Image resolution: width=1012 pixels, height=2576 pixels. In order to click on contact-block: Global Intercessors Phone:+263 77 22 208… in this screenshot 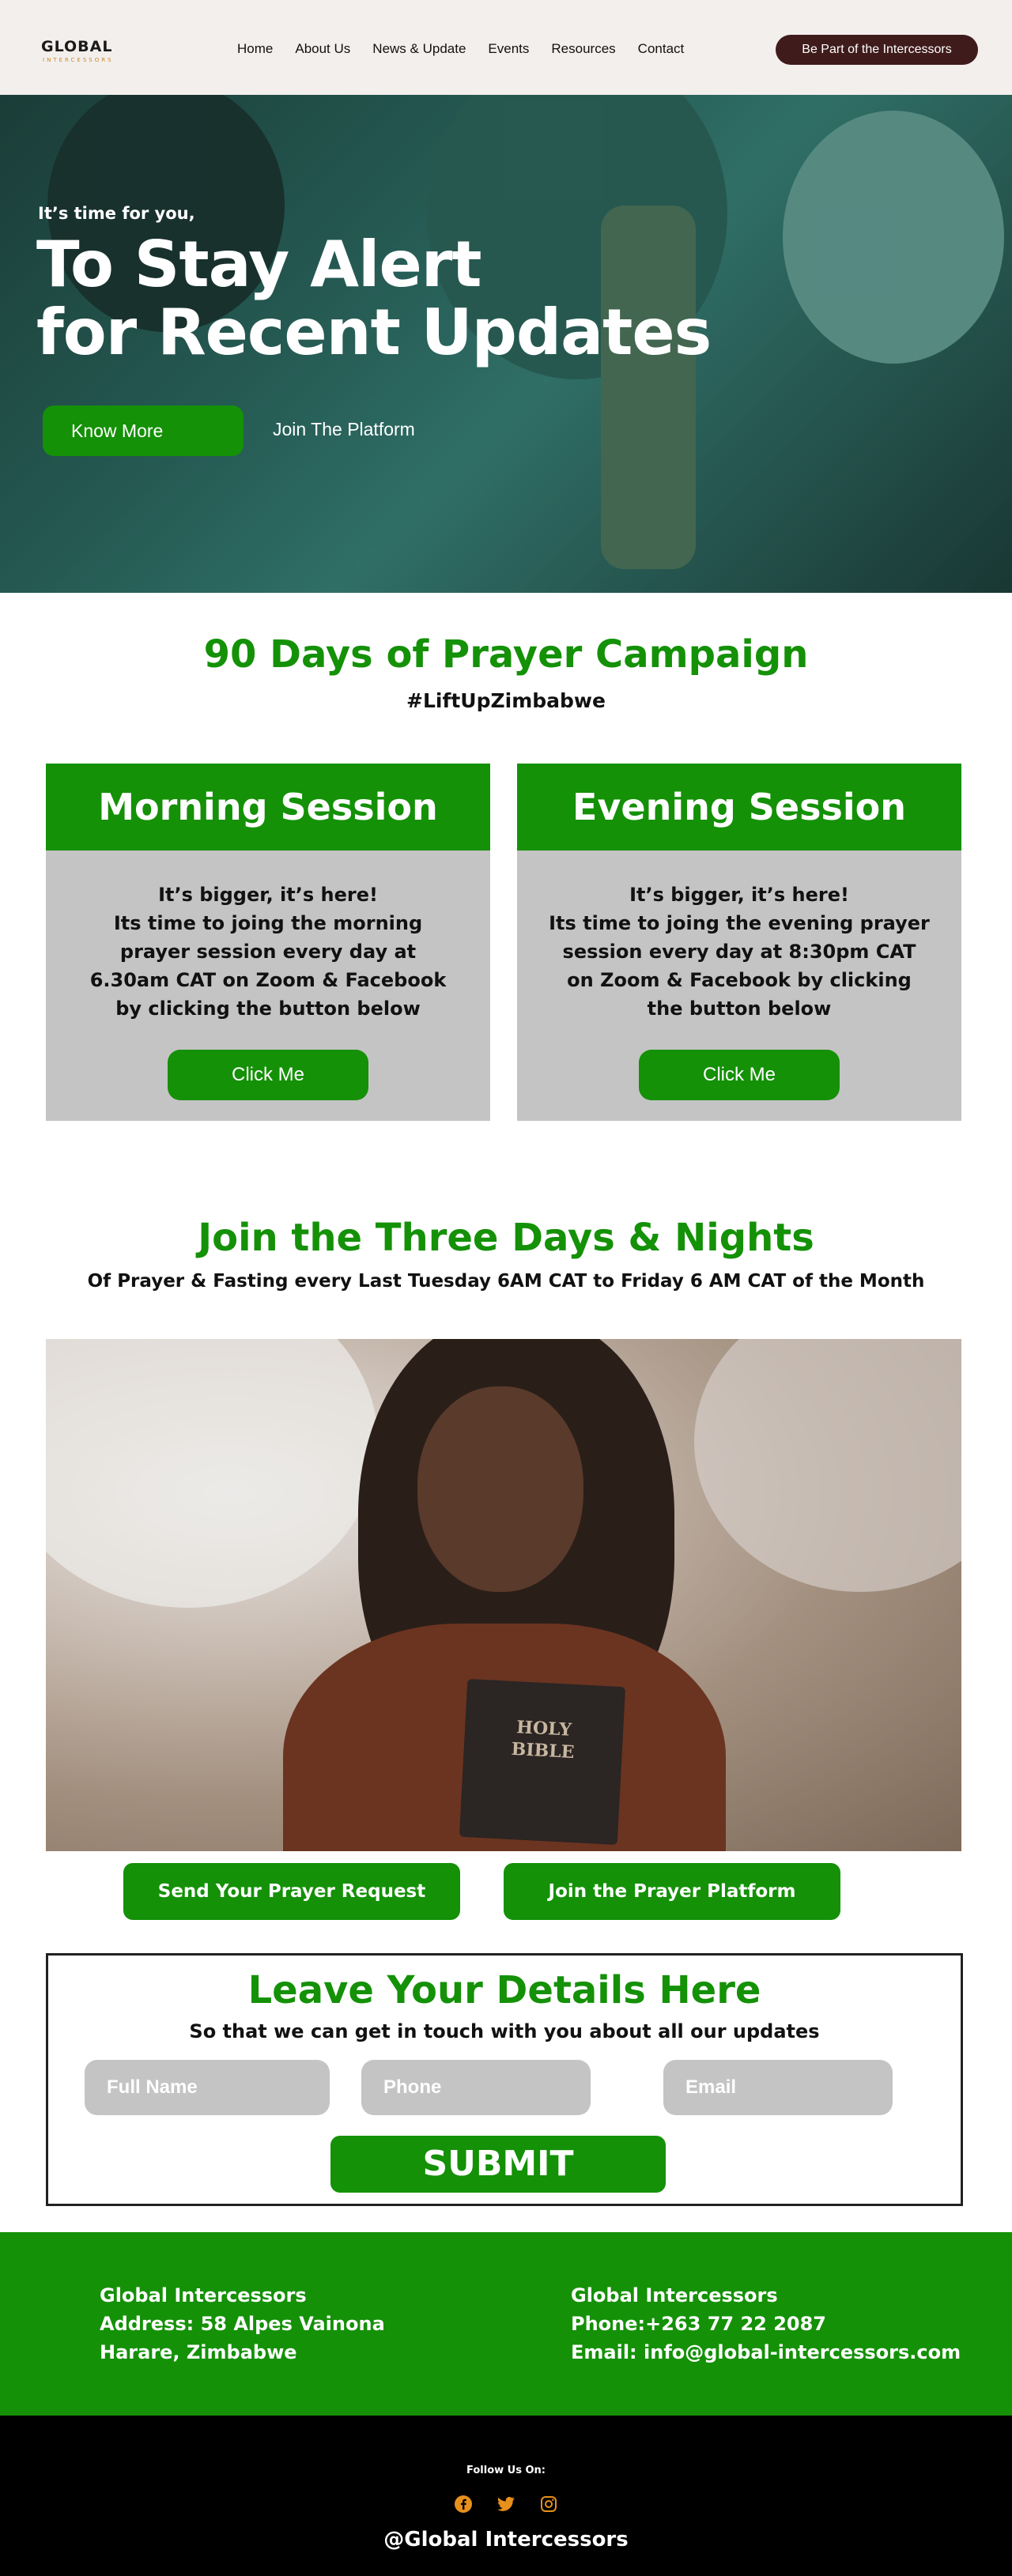, I will do `click(766, 2324)`.